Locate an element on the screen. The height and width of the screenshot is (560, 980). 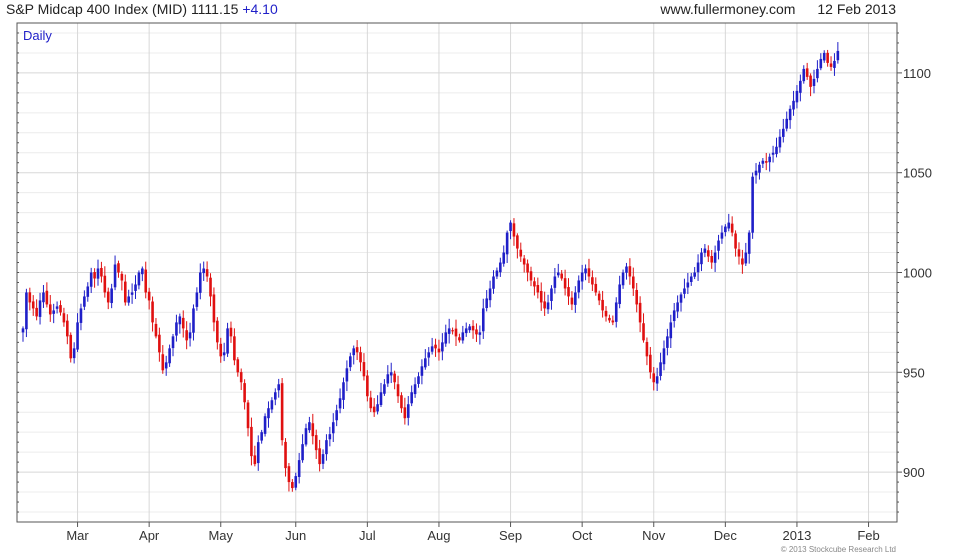
x-tick-label: Jul is located at coordinates (367, 535).